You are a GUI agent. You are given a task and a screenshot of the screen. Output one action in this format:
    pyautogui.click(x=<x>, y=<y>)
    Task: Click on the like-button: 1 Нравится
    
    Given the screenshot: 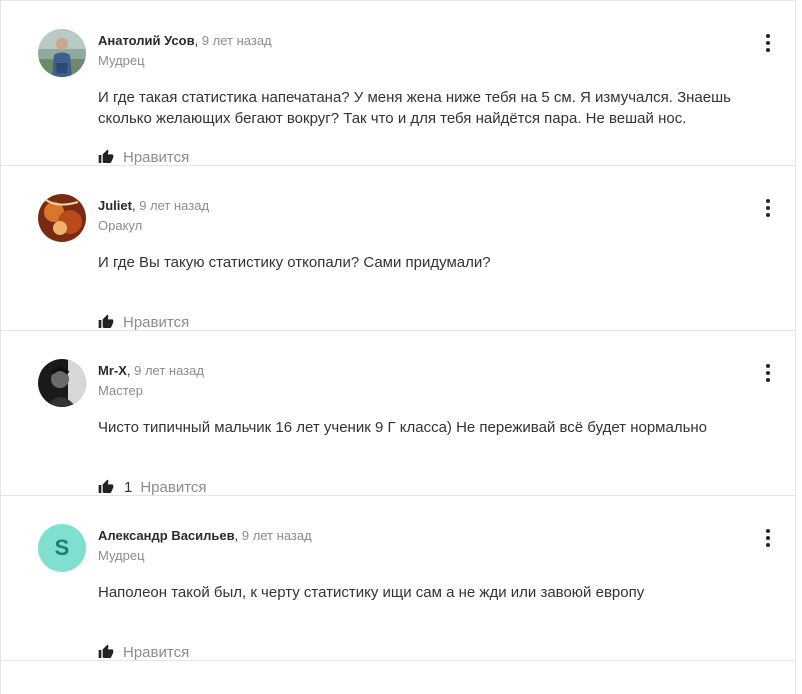 What is the action you would take?
    pyautogui.click(x=152, y=487)
    